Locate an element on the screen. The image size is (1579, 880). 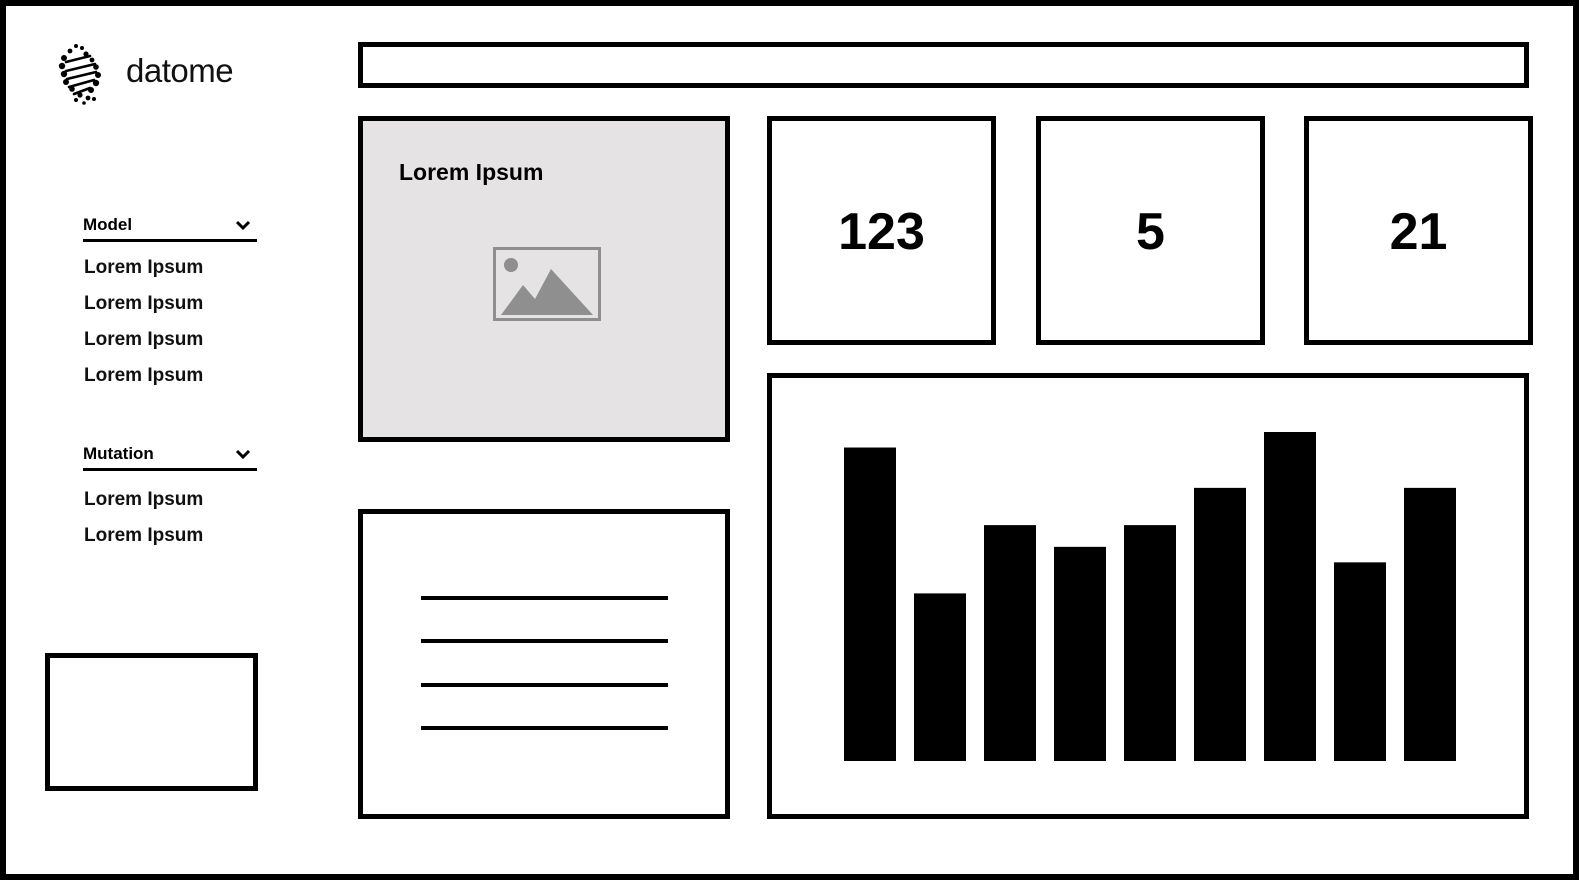
dna-dots-icon is located at coordinates (79, 74).